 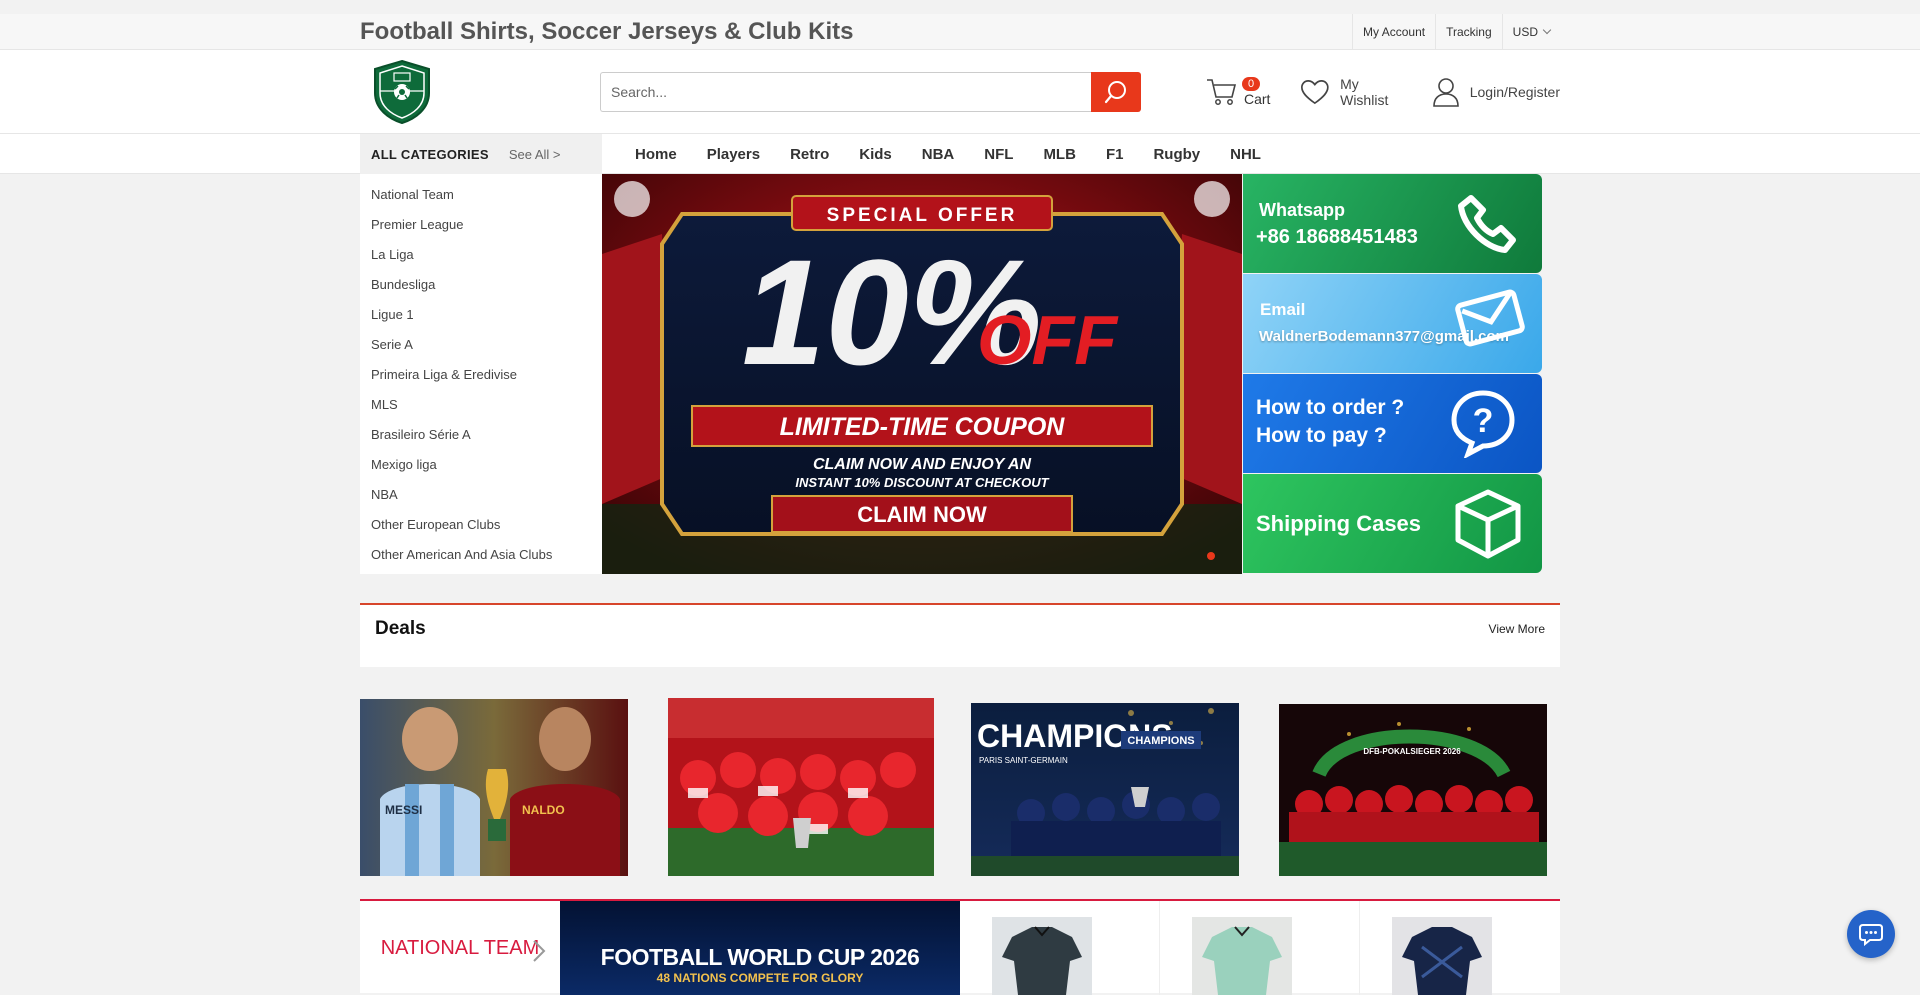 What do you see at coordinates (1392, 223) in the screenshot?
I see `whatsapp-tile: Whatsapp +86 18688451483` at bounding box center [1392, 223].